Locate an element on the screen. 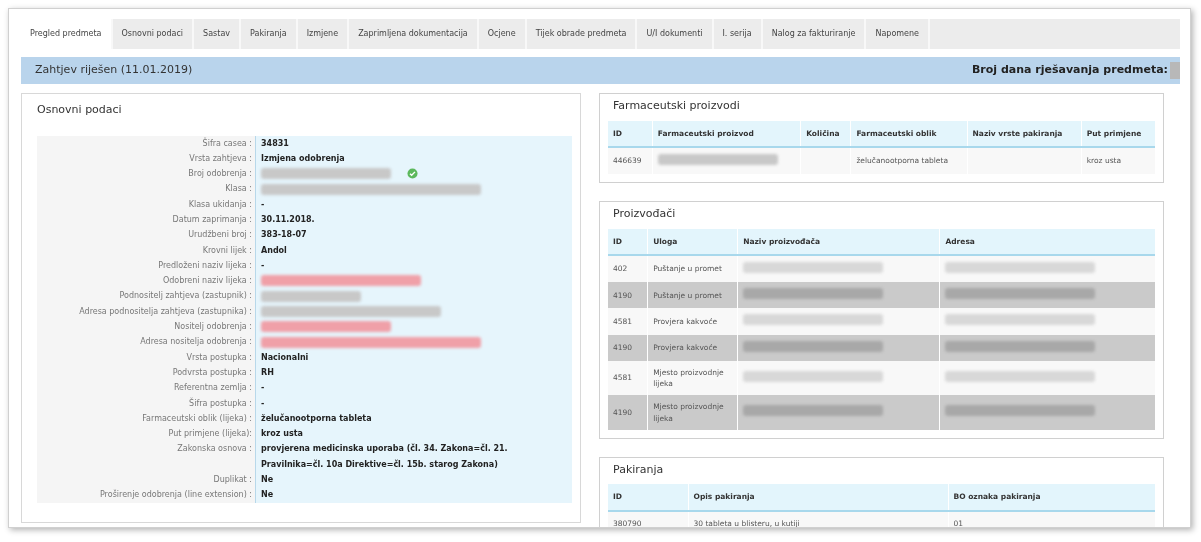 This screenshot has height=542, width=1201. field-value: Izmjena odobrenja is located at coordinates (303, 158).